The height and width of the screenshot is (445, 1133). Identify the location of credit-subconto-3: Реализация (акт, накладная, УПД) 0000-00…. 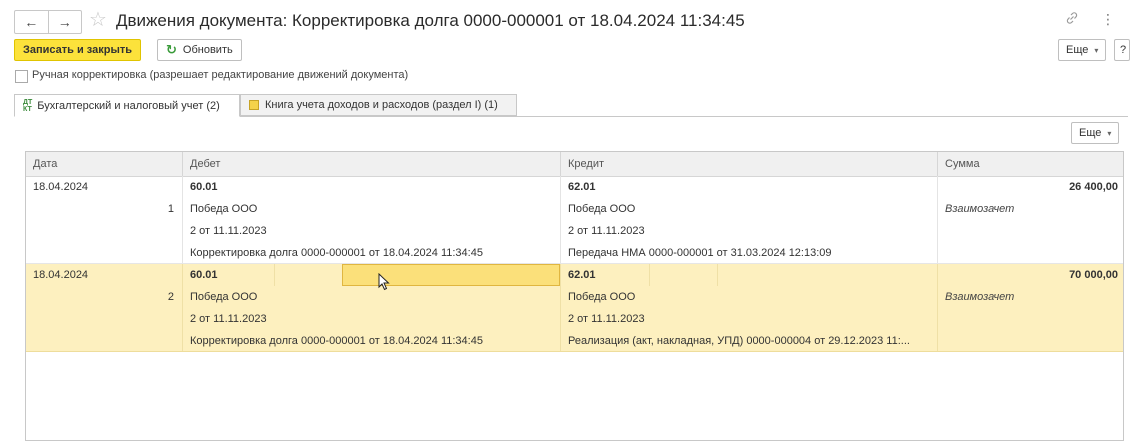
(739, 341).